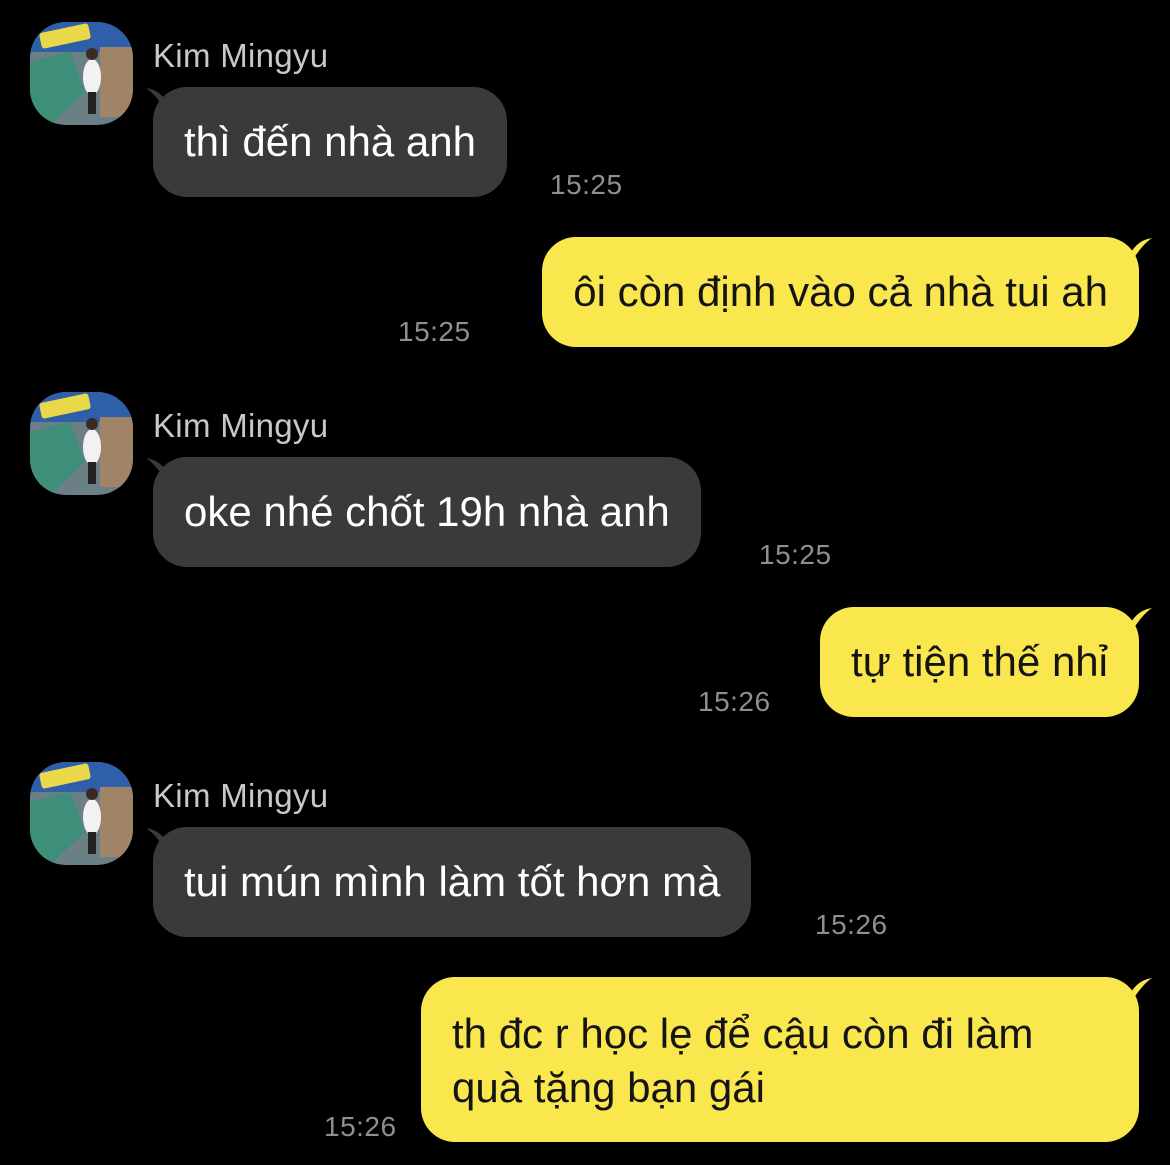 This screenshot has width=1170, height=1165. Describe the element at coordinates (427, 512) in the screenshot. I see `message-bubble-incoming: oke nhé chốt 19h nhà anh` at that location.